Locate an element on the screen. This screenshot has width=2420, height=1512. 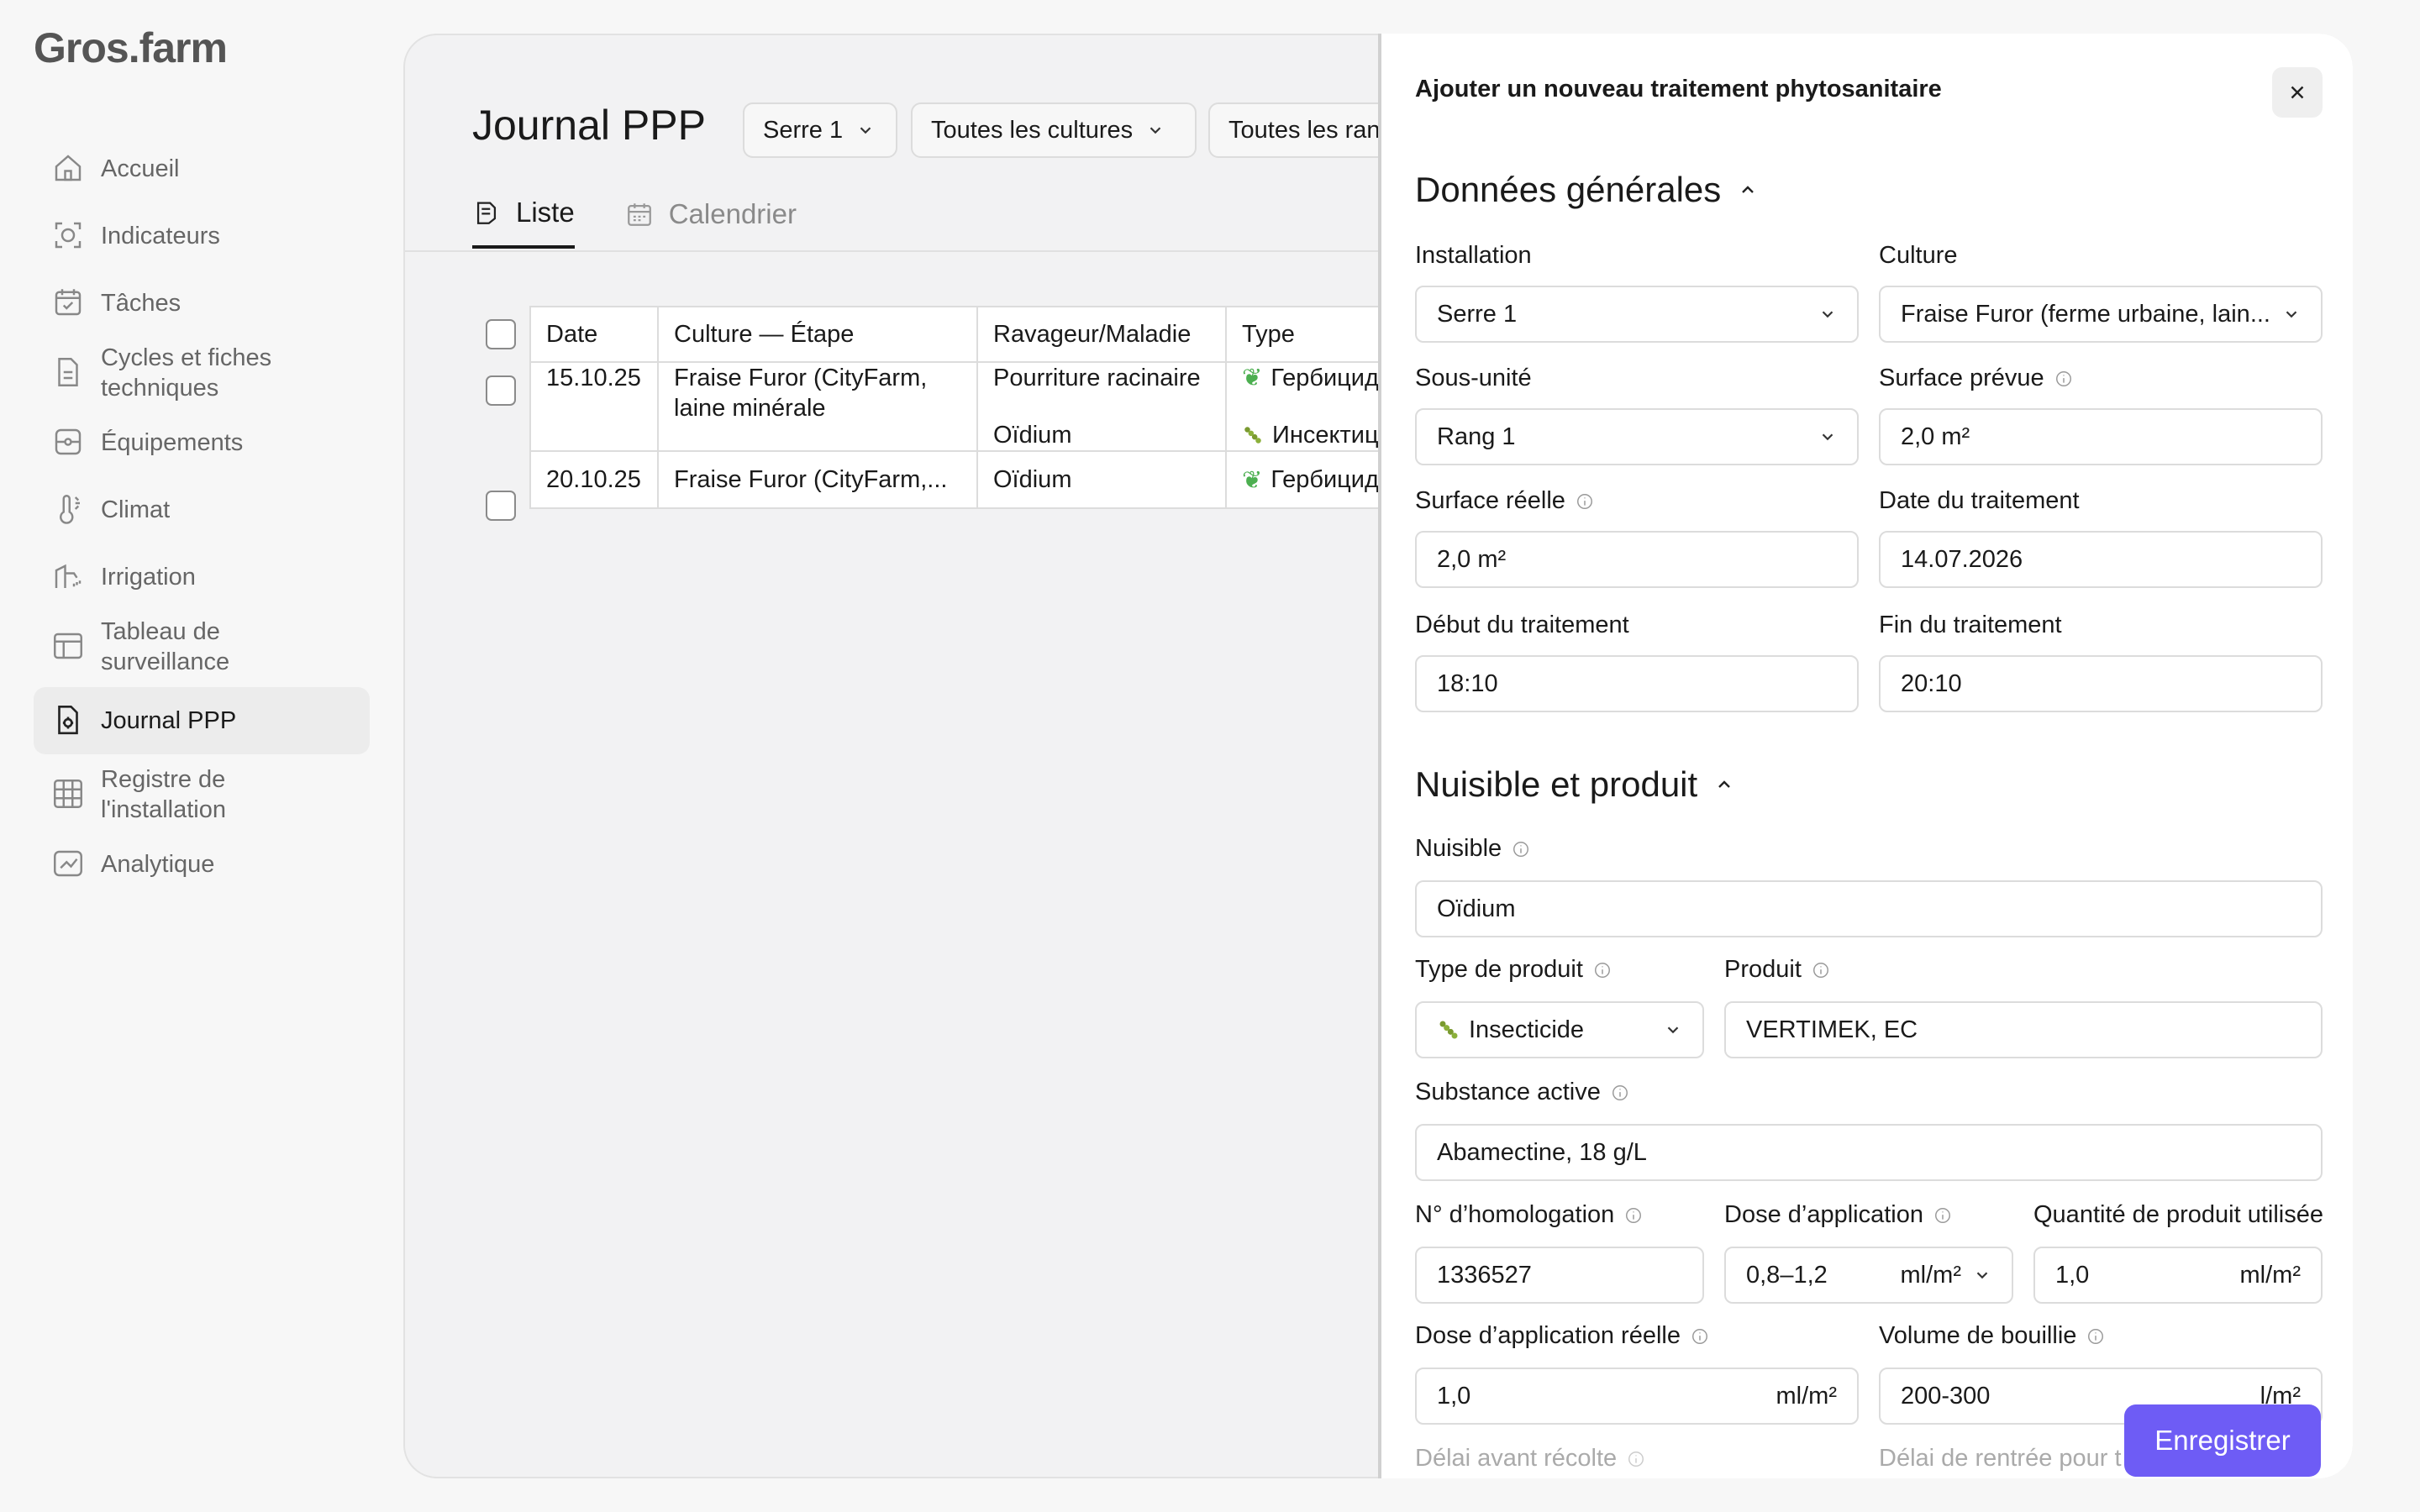
sidebar-item-irrigation: Irrigation is located at coordinates (202, 577).